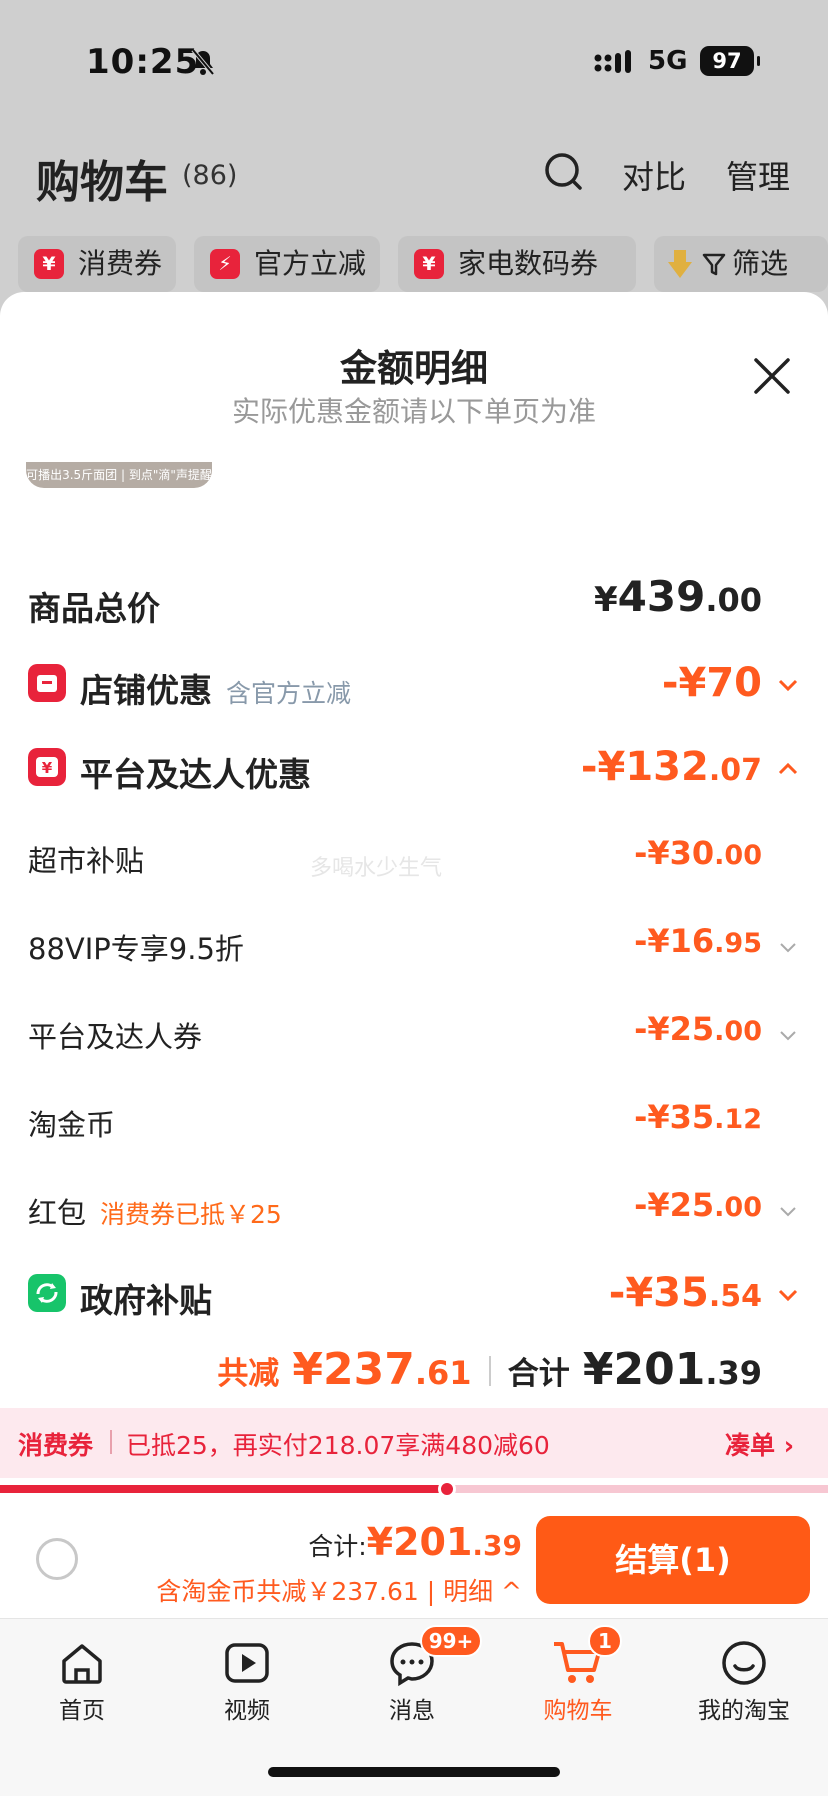  What do you see at coordinates (247, 1711) in the screenshot?
I see `tab-label: 视频` at bounding box center [247, 1711].